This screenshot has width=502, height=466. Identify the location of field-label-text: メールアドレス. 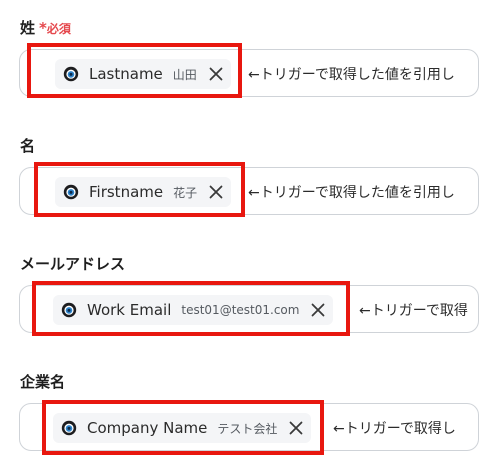
(73, 264).